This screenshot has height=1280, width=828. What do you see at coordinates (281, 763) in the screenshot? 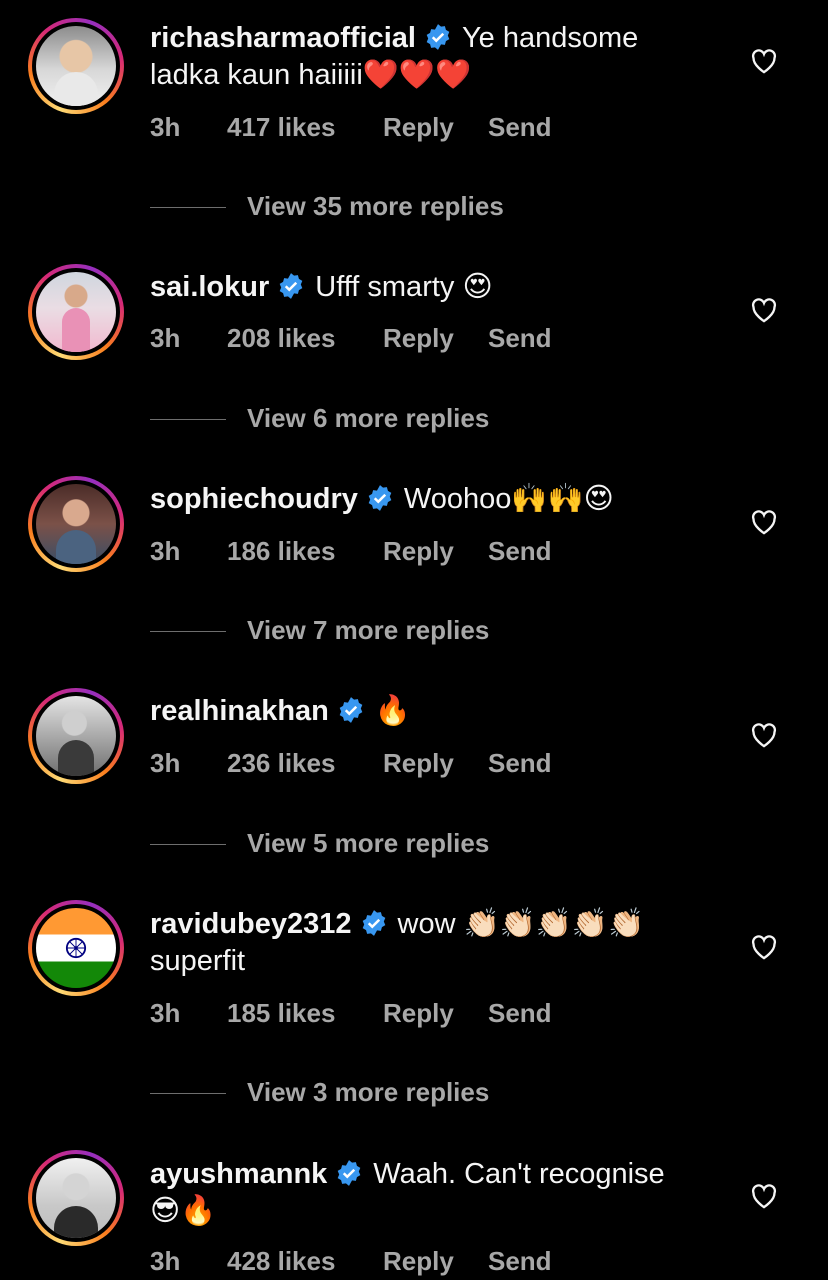
I see `like-count: 236 likes` at bounding box center [281, 763].